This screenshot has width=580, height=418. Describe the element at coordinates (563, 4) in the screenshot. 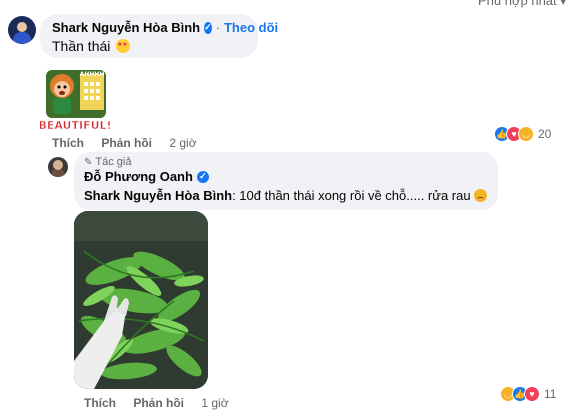

I see `chevron-down-icon: ▾` at that location.